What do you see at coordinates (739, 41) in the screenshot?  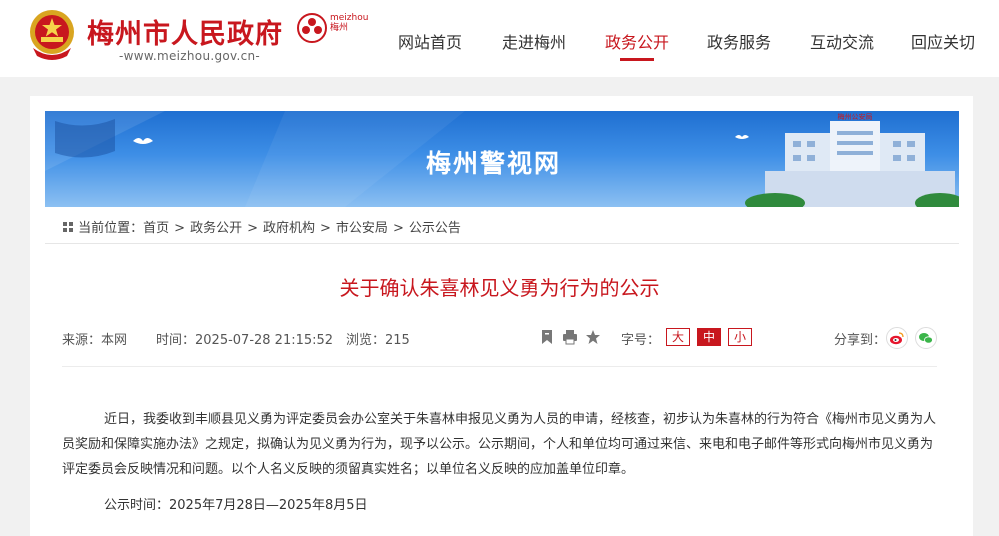 I see `nav-item-gov-services: 政务服务` at bounding box center [739, 41].